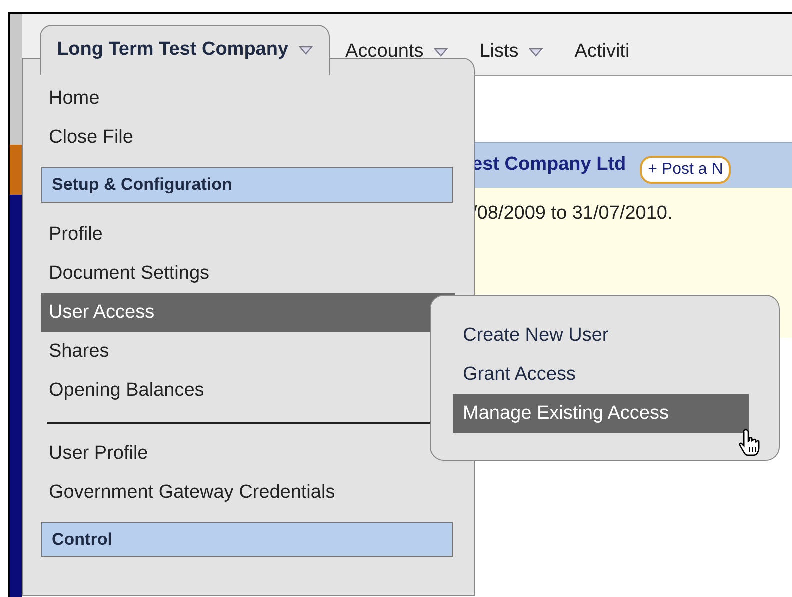 The image size is (792, 597). I want to click on menu-item: User Access, so click(248, 312).